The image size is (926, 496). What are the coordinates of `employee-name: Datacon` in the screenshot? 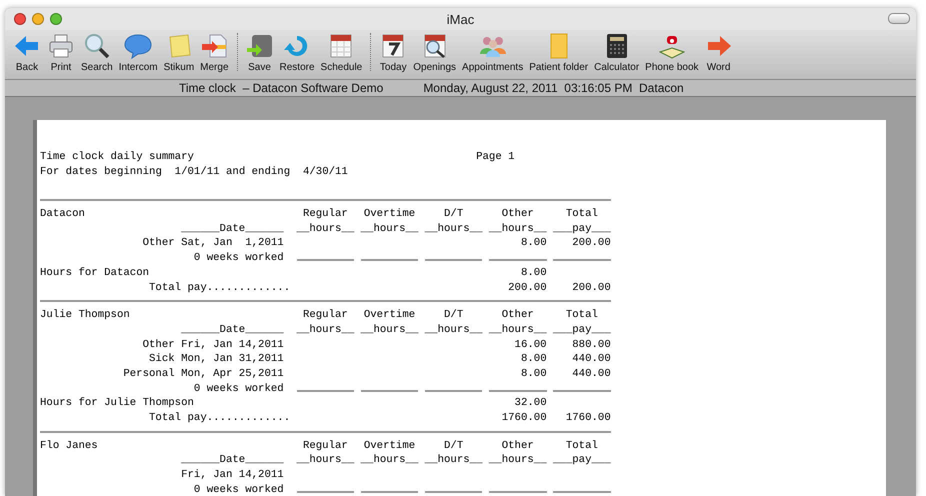 It's located at (63, 214).